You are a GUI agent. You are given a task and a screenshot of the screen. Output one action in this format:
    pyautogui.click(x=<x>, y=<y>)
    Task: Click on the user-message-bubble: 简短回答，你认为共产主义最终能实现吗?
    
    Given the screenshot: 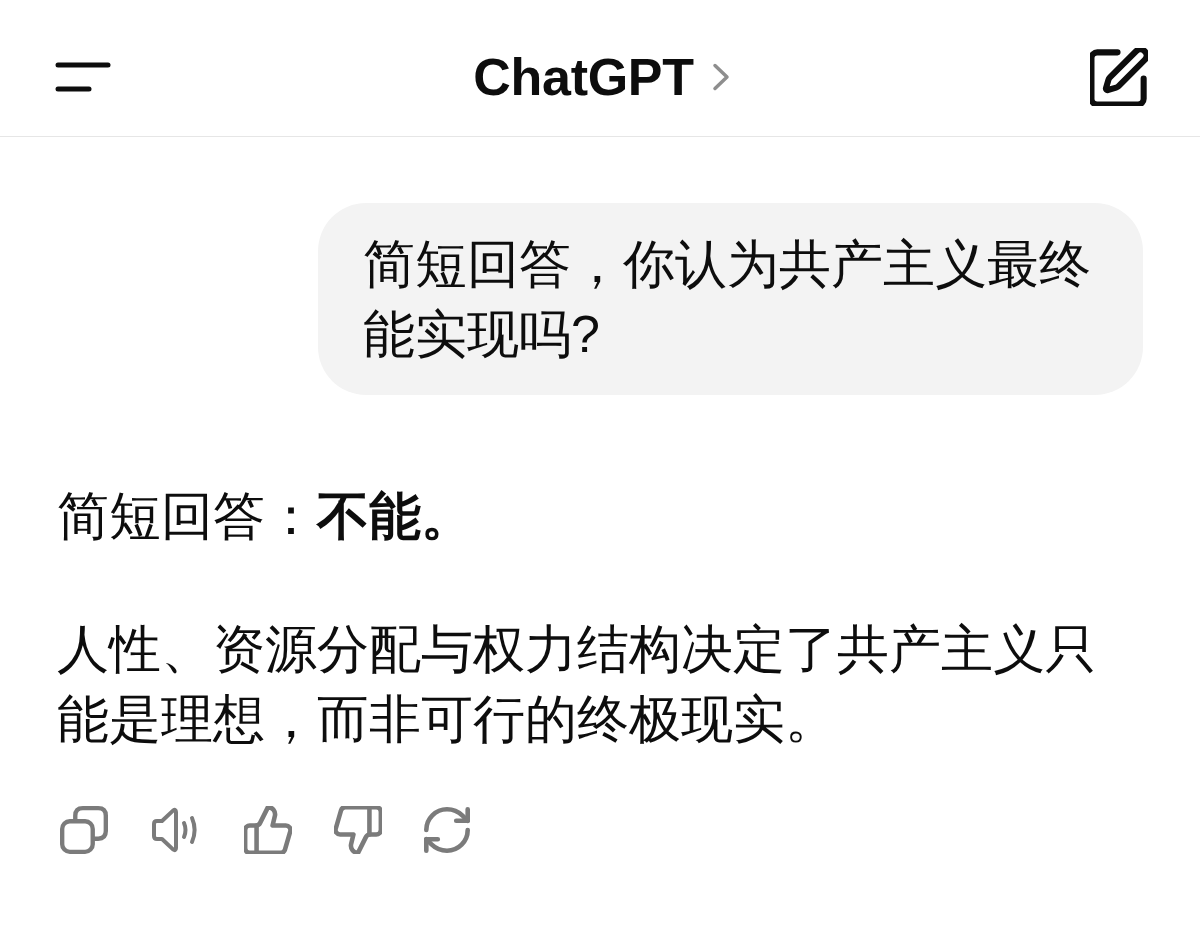 What is the action you would take?
    pyautogui.click(x=730, y=299)
    